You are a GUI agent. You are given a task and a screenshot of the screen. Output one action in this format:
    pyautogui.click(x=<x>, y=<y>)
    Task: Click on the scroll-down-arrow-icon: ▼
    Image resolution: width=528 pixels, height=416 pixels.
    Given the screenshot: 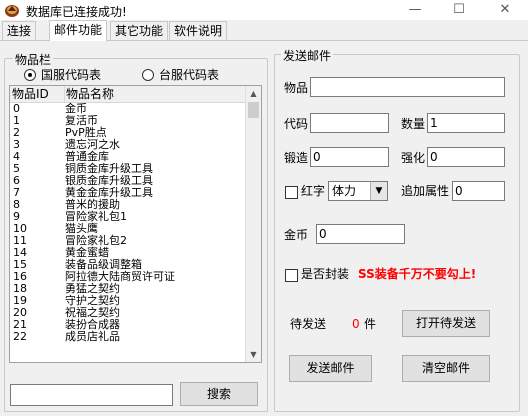 What is the action you would take?
    pyautogui.click(x=253, y=354)
    